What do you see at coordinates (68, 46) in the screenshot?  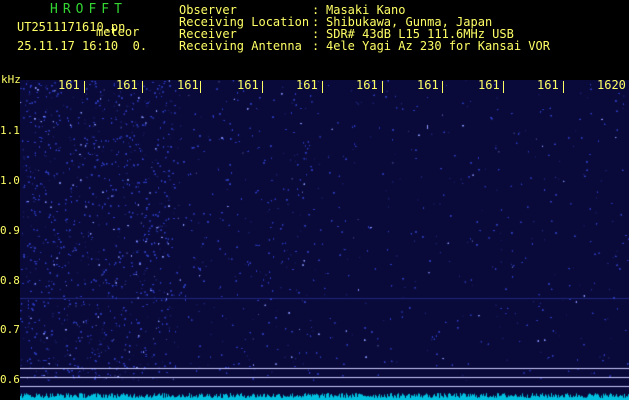 I see `datetime: 25.11.17 16:10` at bounding box center [68, 46].